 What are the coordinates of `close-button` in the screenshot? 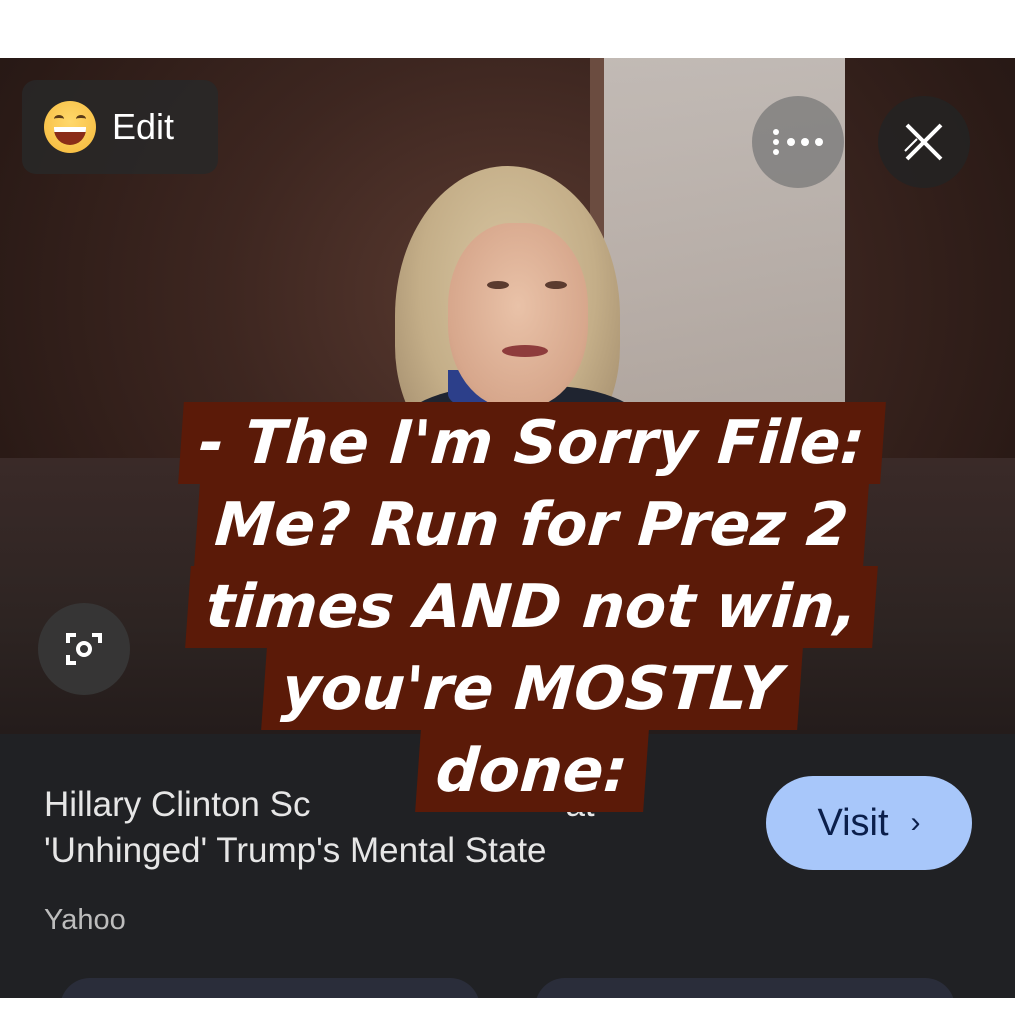 It's located at (924, 142).